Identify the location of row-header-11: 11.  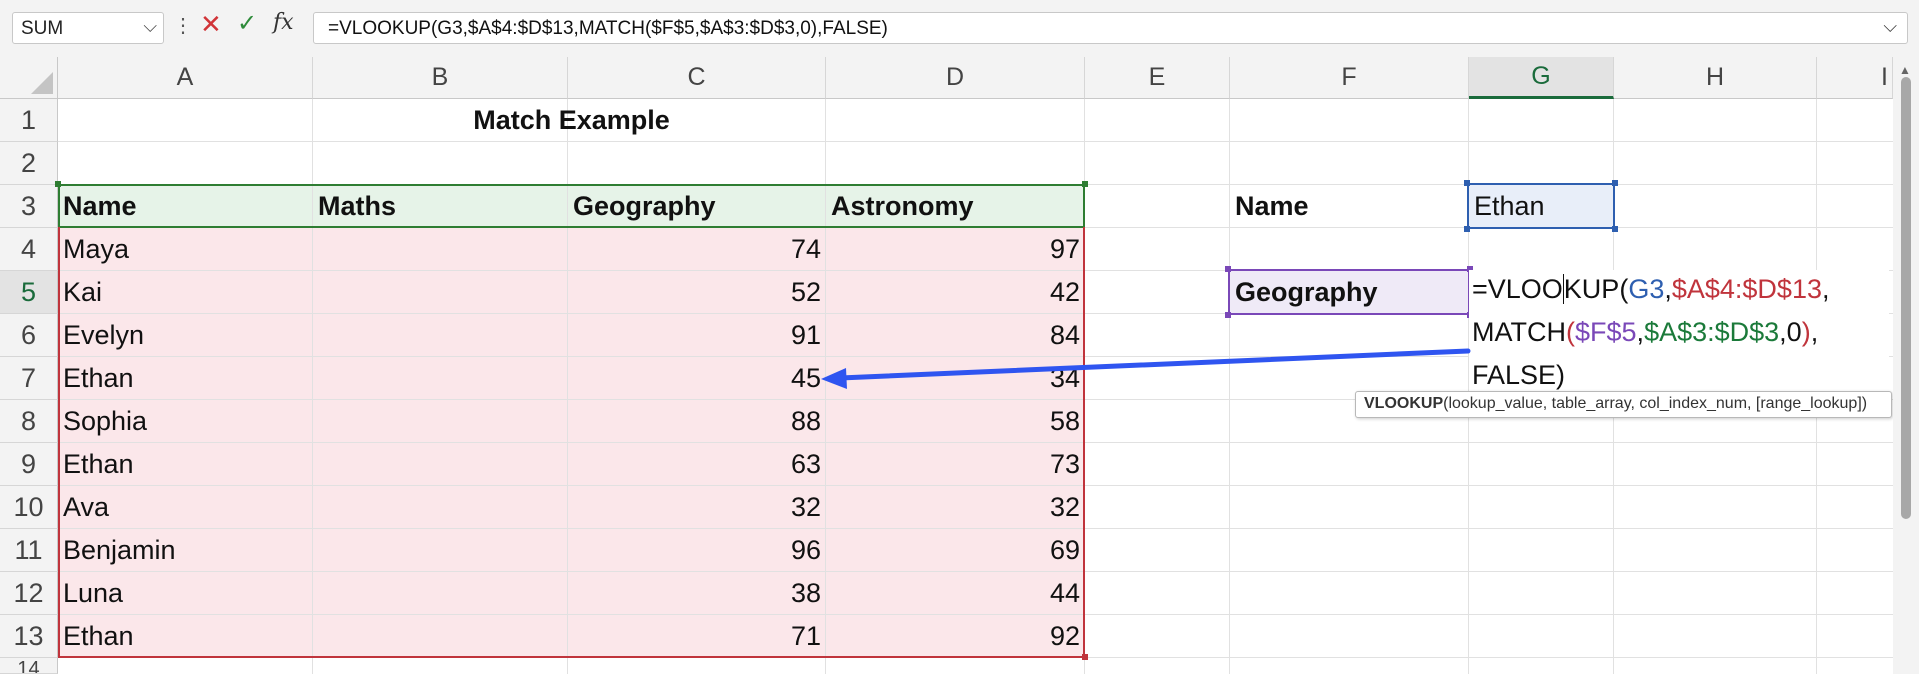
(29, 550).